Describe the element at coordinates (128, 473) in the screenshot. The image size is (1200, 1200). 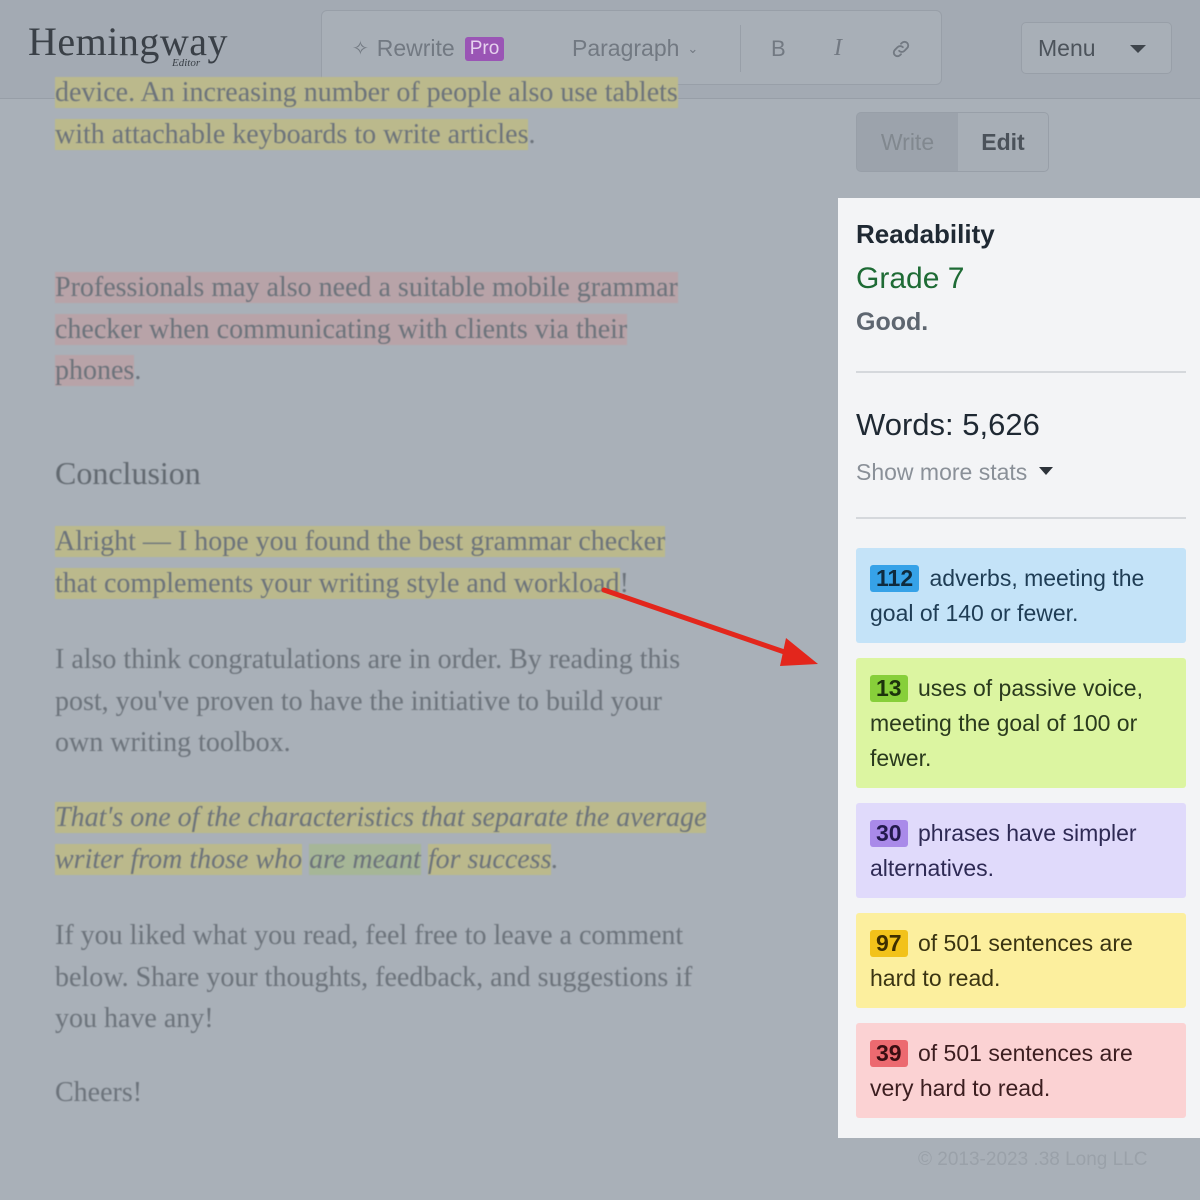
I see `section-heading: Conclusion` at that location.